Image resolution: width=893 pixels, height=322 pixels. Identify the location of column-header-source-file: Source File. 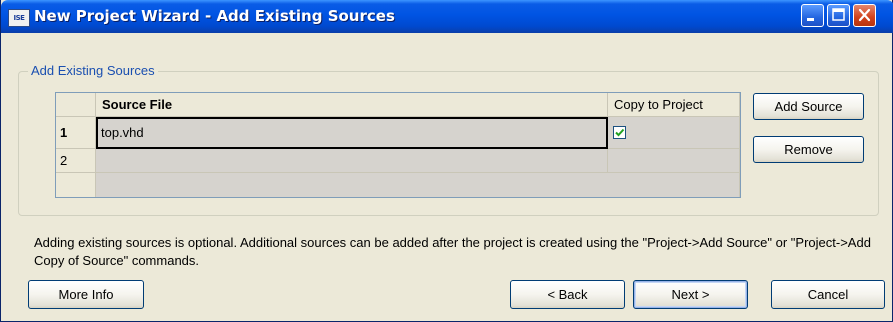
(352, 105).